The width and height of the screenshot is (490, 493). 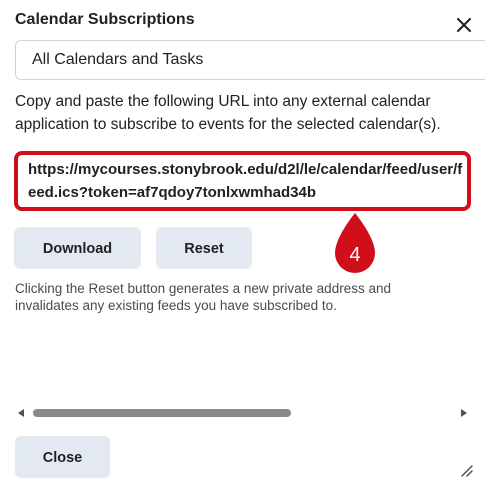 I want to click on scrollbar-thumb, so click(x=162, y=413).